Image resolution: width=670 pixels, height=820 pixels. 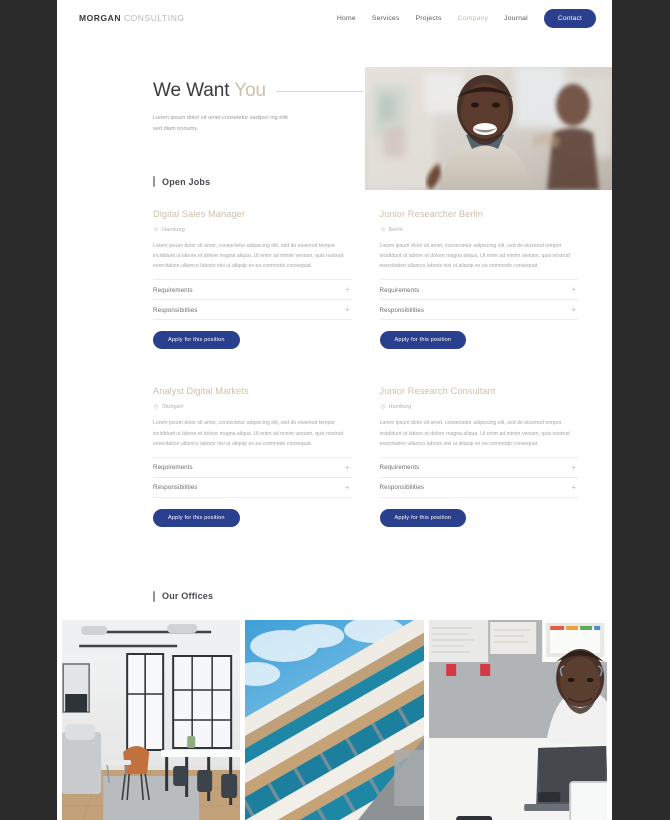 I want to click on building-exterior-graphic, so click(x=334, y=719).